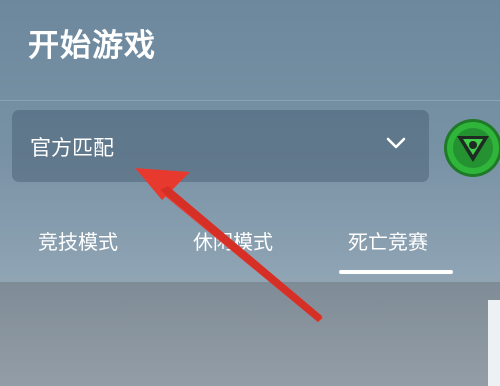 Image resolution: width=500 pixels, height=386 pixels. What do you see at coordinates (78, 240) in the screenshot?
I see `tab-competitive: 竞技模式` at bounding box center [78, 240].